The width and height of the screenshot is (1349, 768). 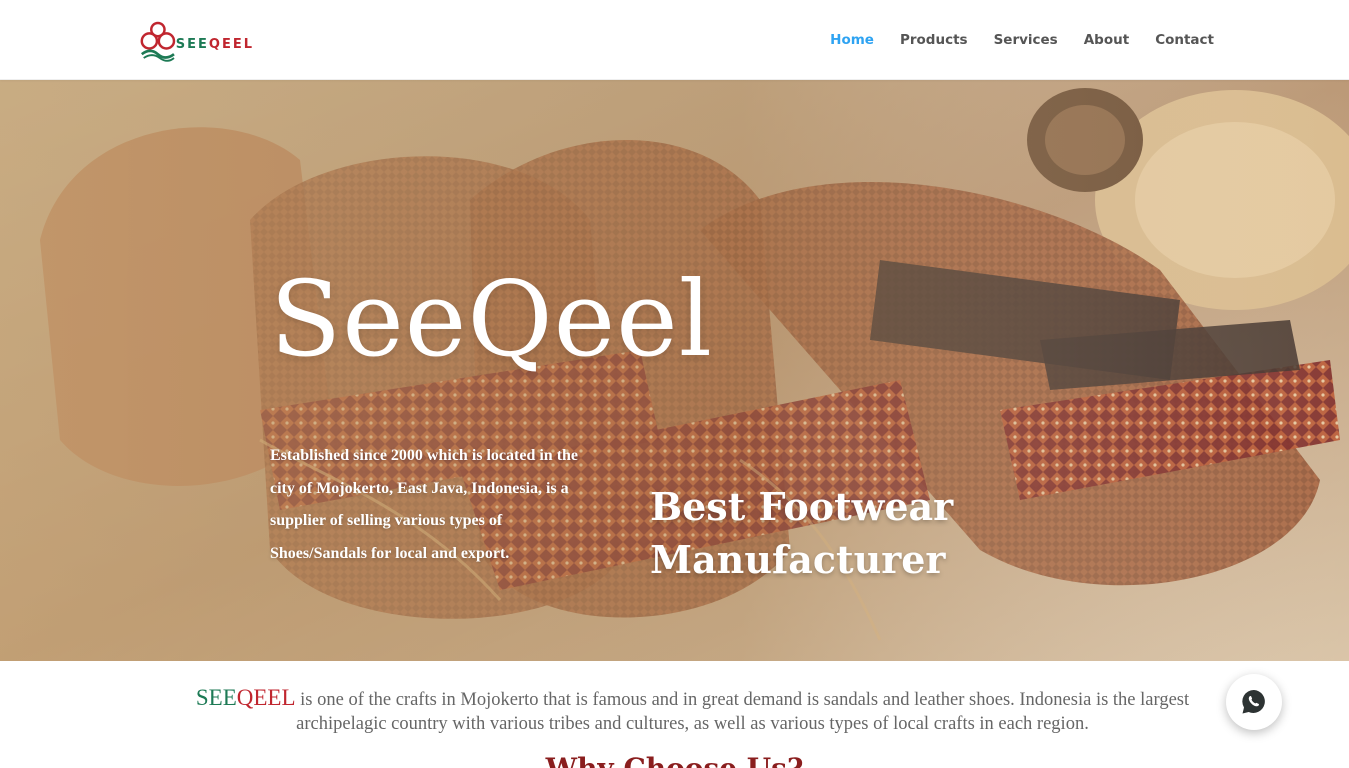 I want to click on main-nav: Home Products Services About Contact, so click(x=1009, y=40).